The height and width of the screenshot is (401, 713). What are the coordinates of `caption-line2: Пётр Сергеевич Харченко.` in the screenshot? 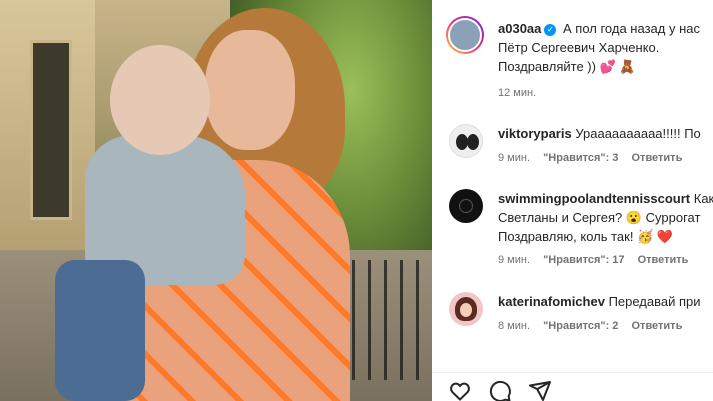 It's located at (579, 47).